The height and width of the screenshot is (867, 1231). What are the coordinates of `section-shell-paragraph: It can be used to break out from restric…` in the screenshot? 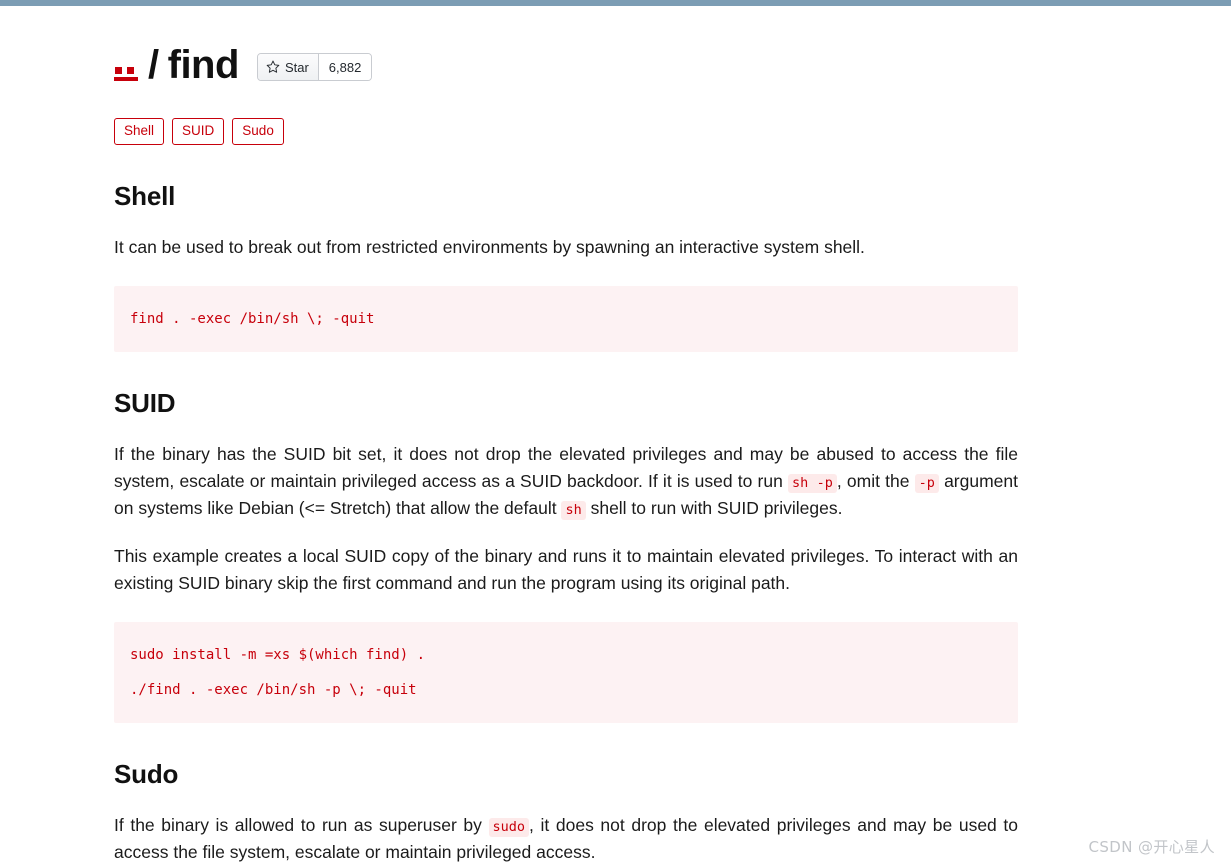 It's located at (489, 246).